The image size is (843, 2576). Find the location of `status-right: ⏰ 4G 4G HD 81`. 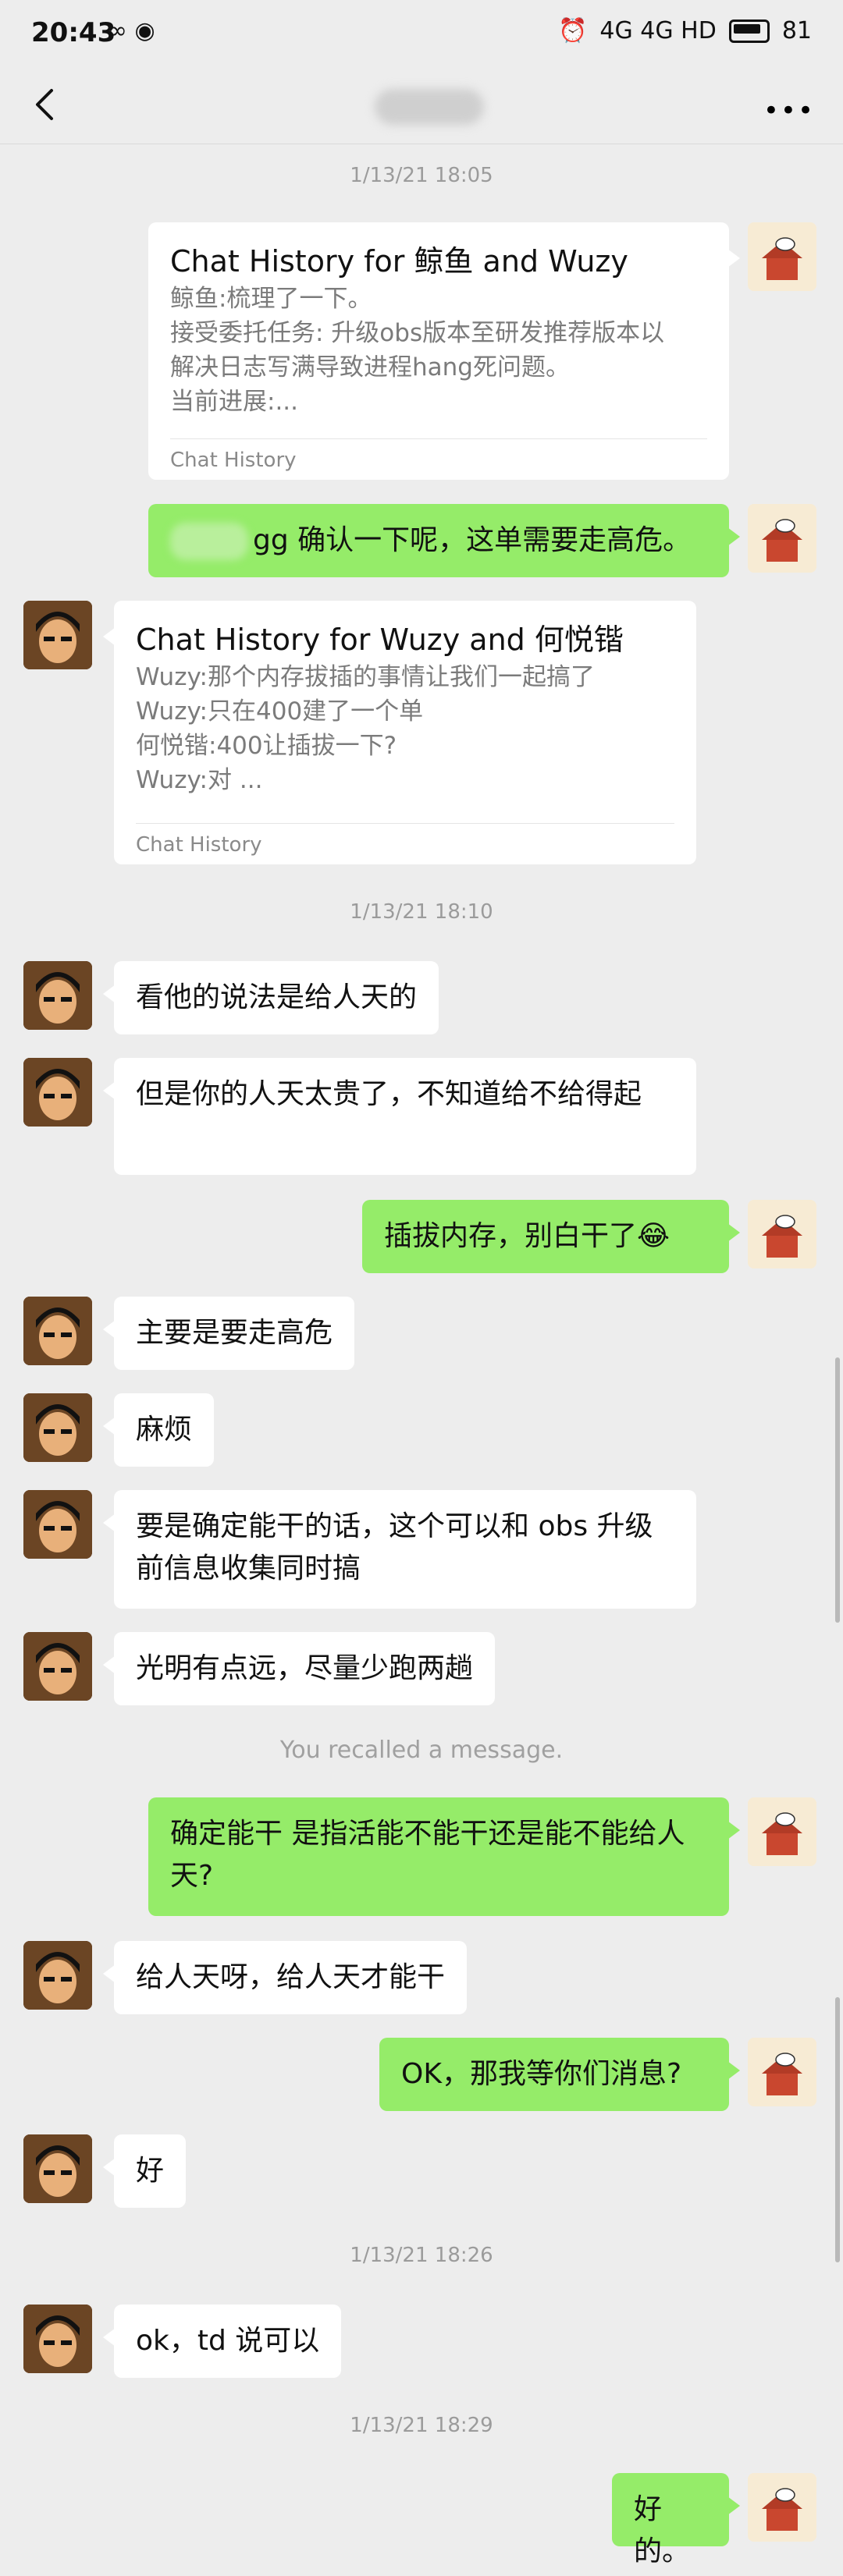

status-right: ⏰ 4G 4G HD 81 is located at coordinates (685, 30).